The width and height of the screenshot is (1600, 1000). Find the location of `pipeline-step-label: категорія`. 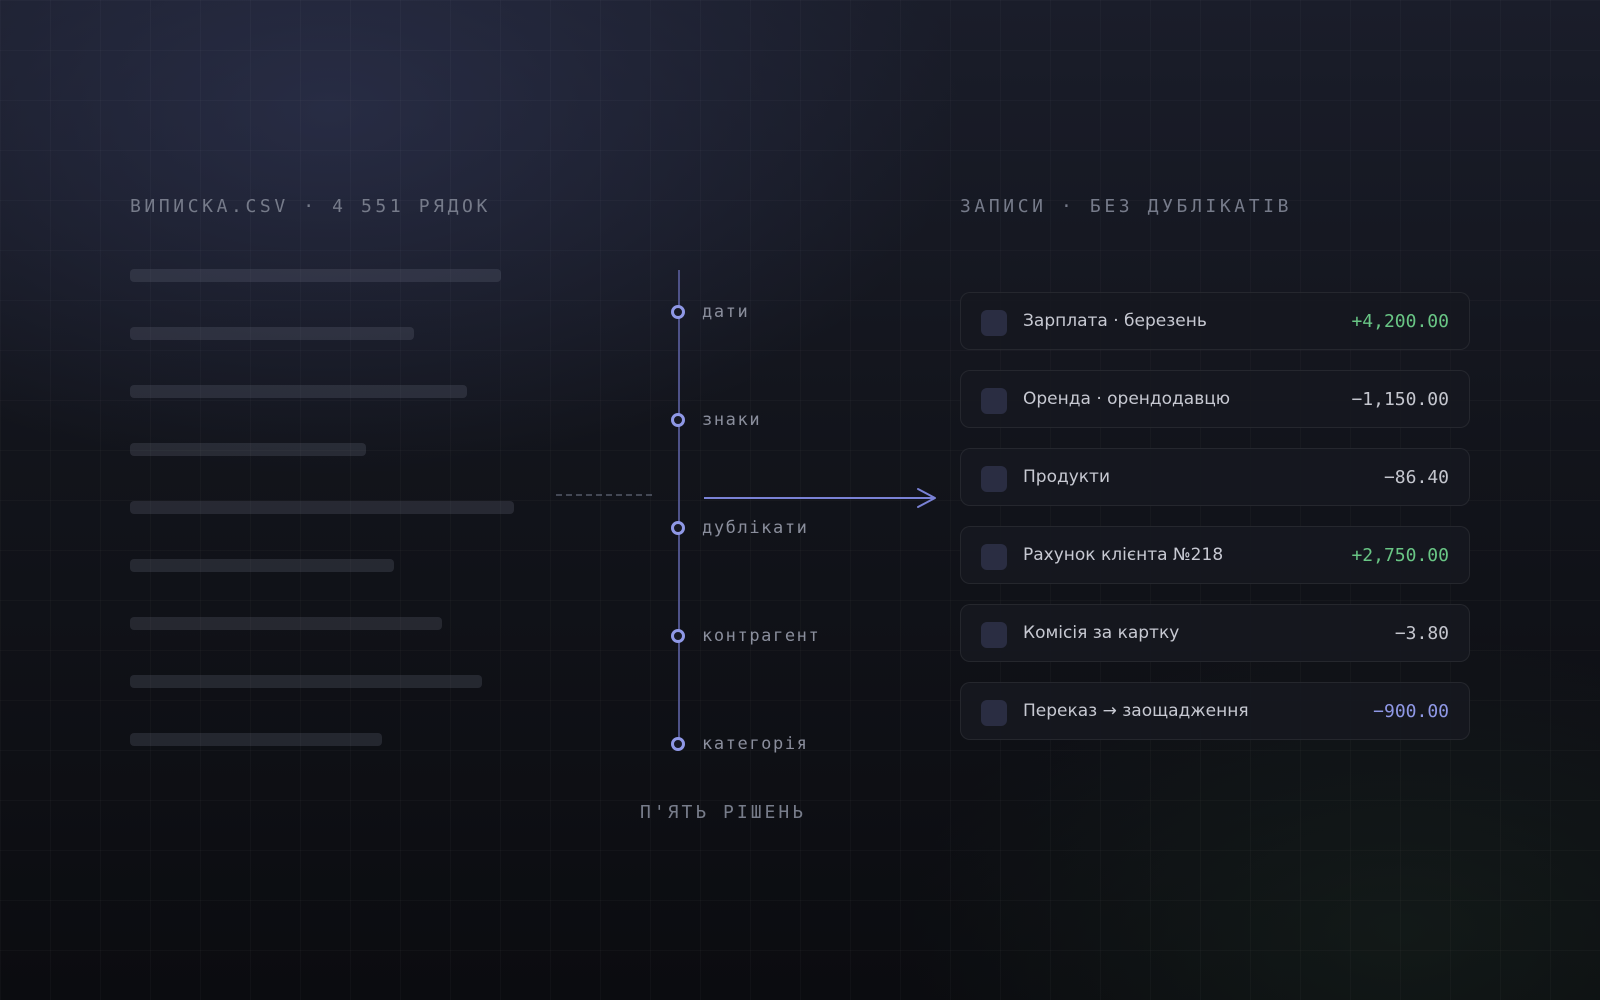

pipeline-step-label: категорія is located at coordinates (755, 744).